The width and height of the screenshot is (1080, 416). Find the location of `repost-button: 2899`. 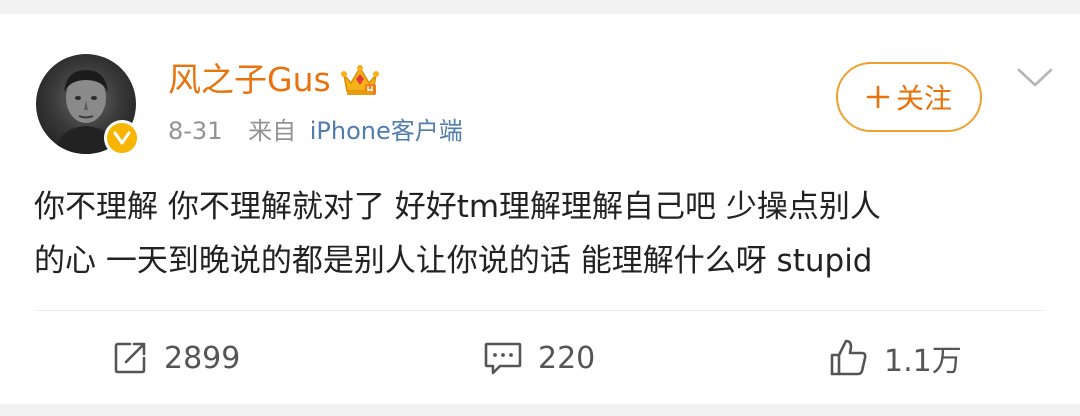

repost-button: 2899 is located at coordinates (175, 358).